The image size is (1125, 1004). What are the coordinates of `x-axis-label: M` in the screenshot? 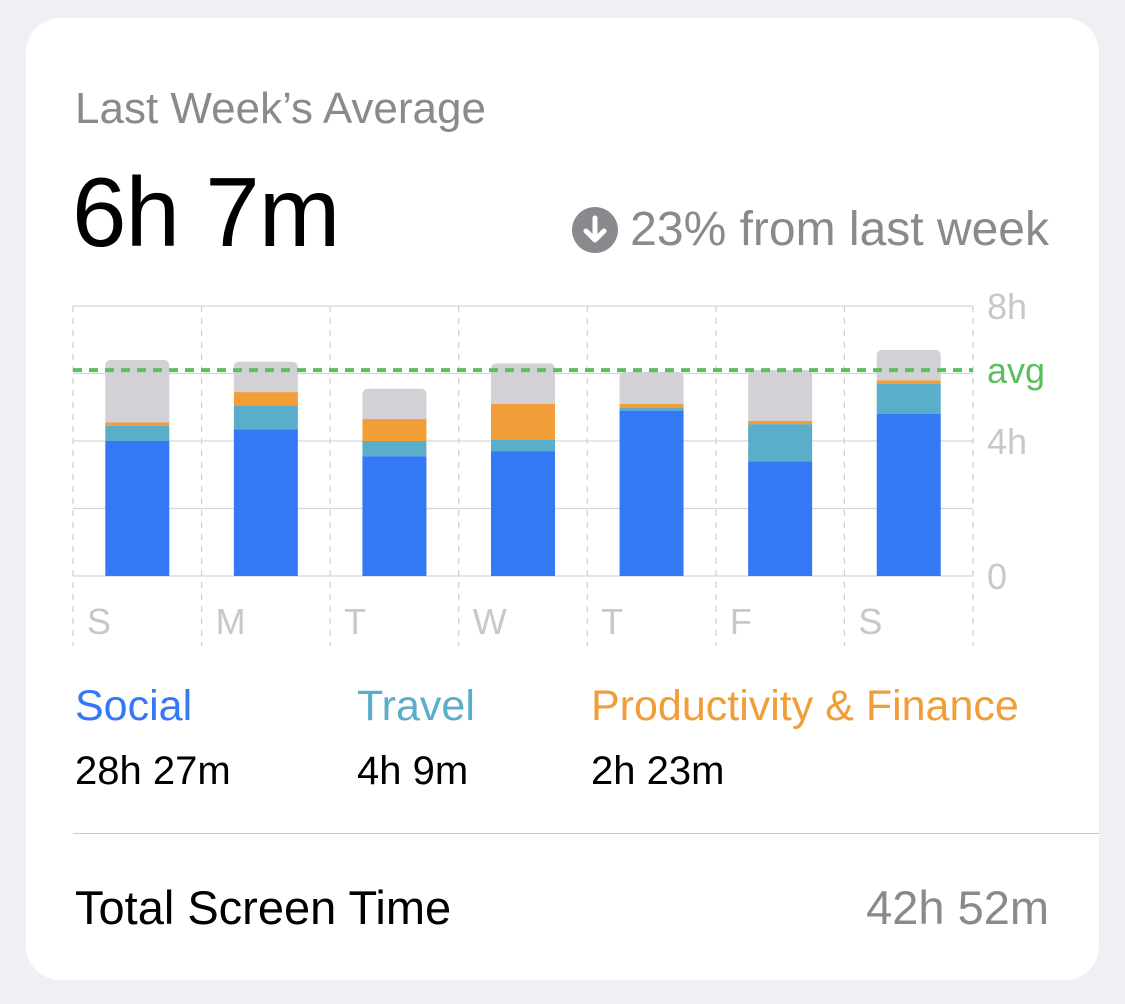 It's located at (231, 621).